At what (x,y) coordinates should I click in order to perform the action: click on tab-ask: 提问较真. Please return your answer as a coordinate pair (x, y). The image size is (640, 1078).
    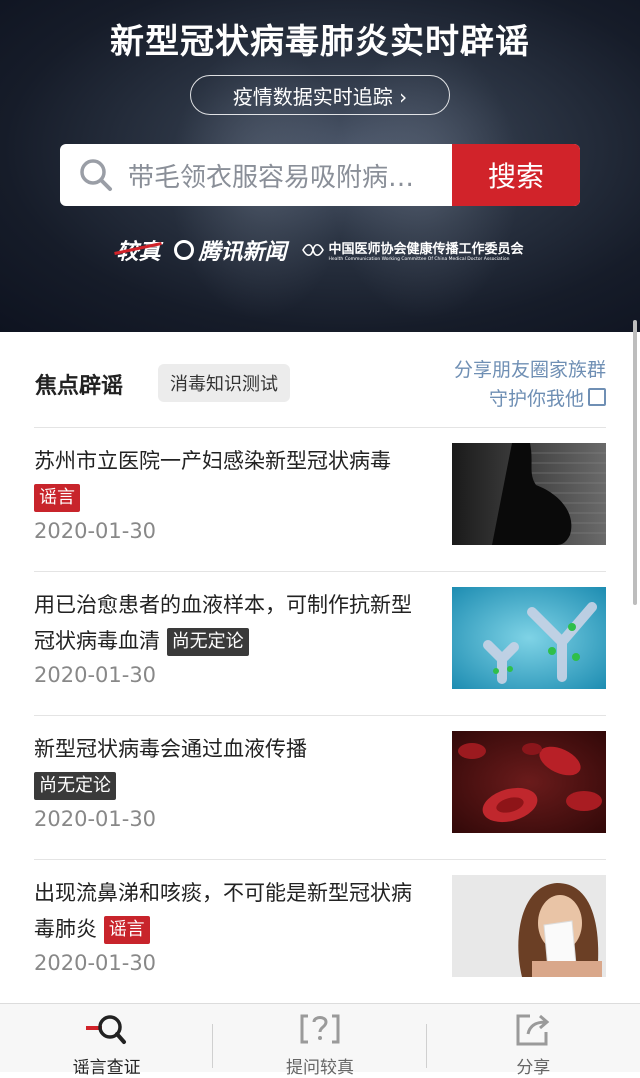
    Looking at the image, I should click on (320, 1041).